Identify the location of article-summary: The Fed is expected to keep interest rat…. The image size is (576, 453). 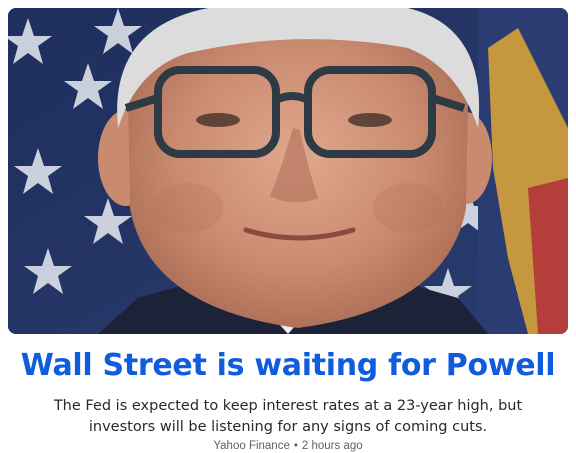
(288, 416).